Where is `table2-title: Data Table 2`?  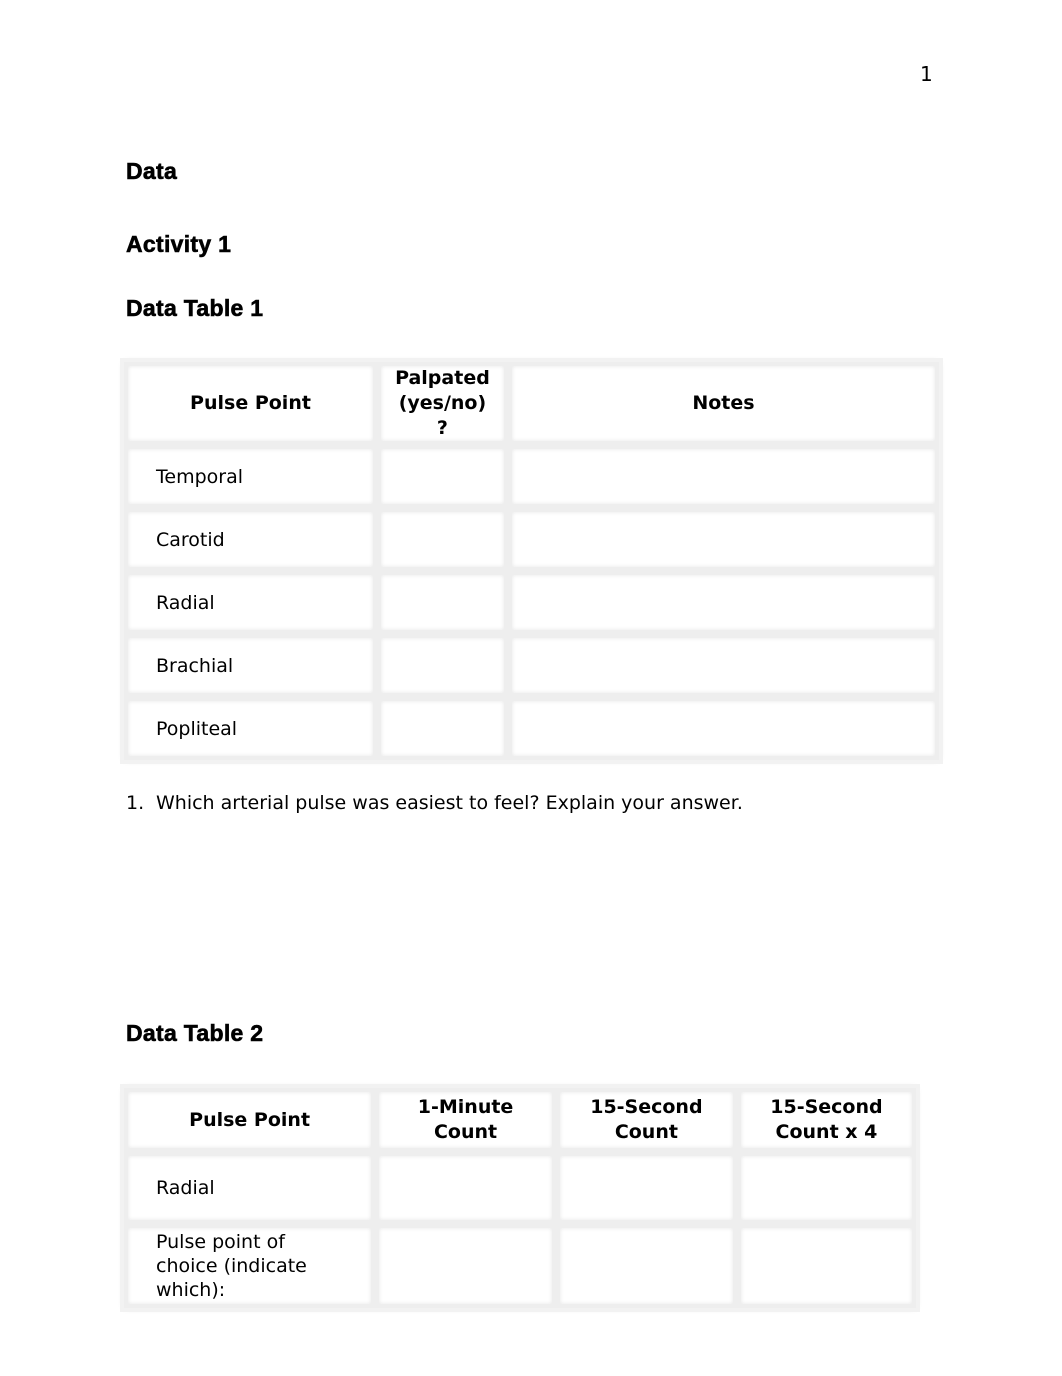 table2-title: Data Table 2 is located at coordinates (195, 1033).